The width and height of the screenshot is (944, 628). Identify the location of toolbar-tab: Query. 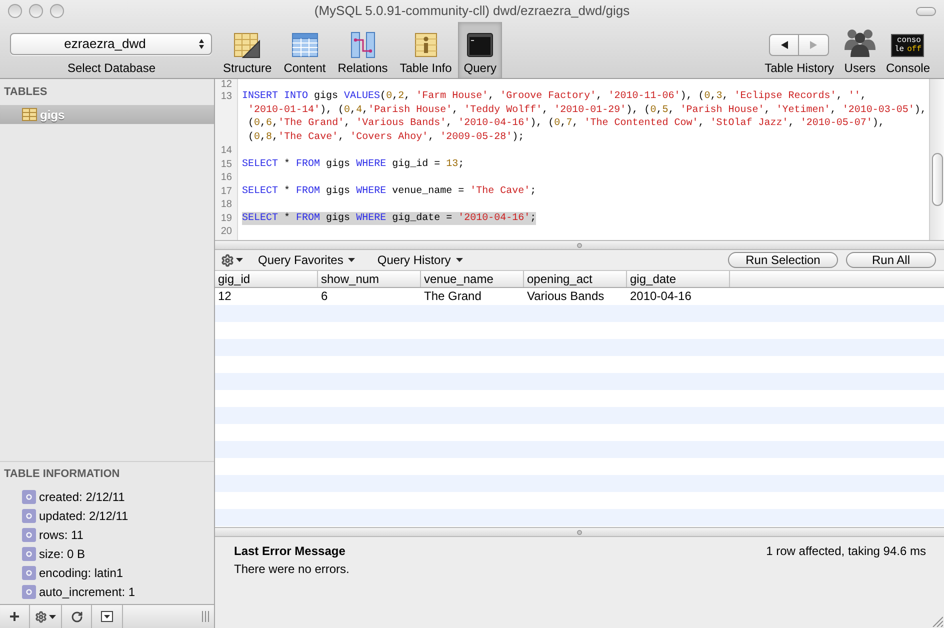
(480, 50).